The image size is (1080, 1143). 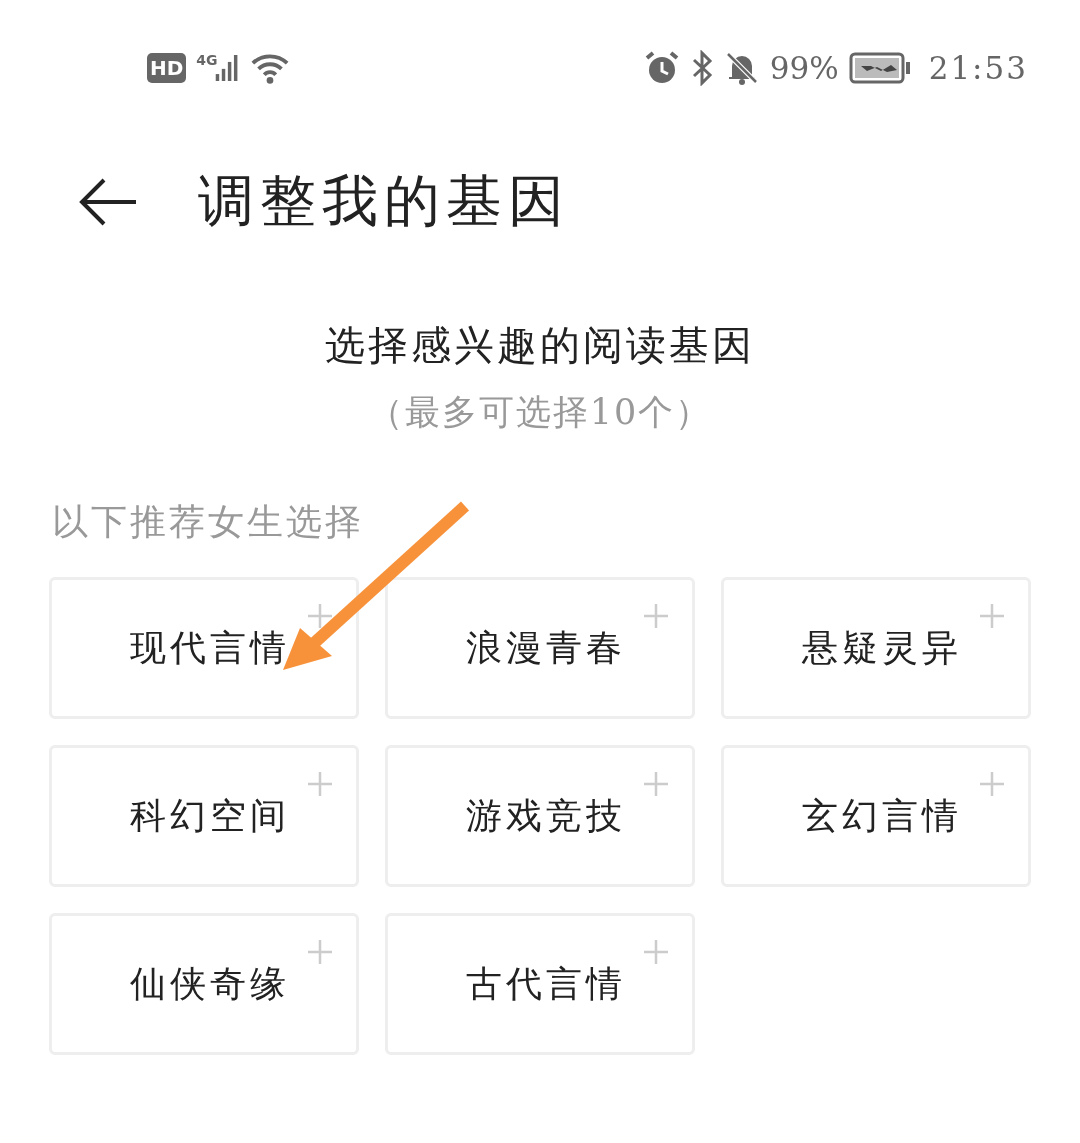 I want to click on genre-option: 浪漫青春, so click(x=540, y=648).